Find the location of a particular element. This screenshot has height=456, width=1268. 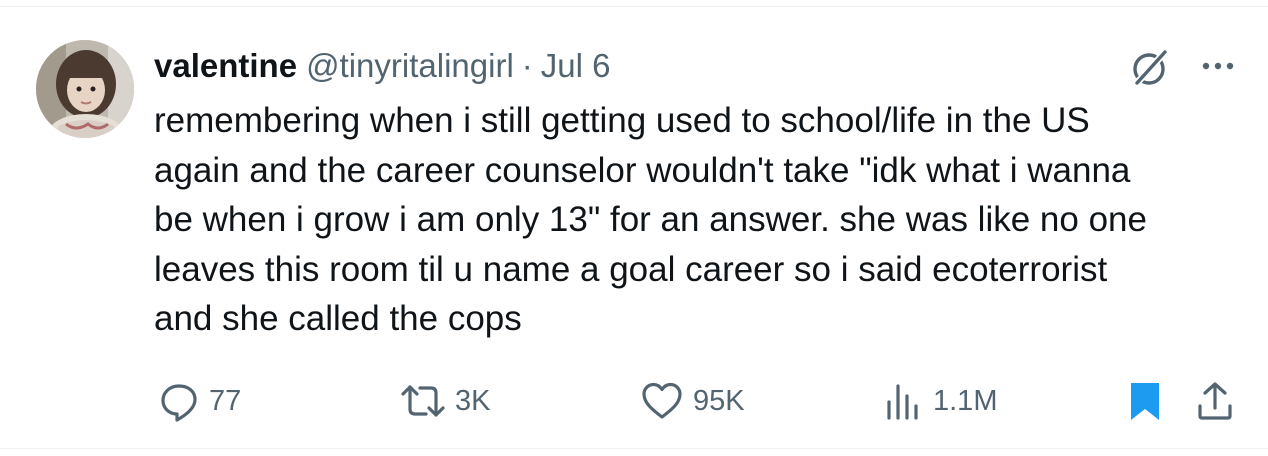

bookmark-icon is located at coordinates (1145, 401).